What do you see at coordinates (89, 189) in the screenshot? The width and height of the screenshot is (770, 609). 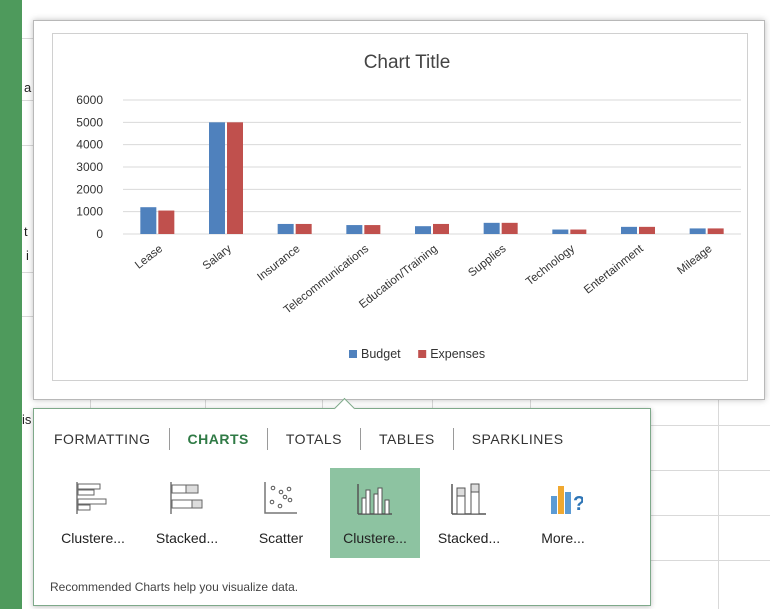 I see `y-tick-label: 2000` at bounding box center [89, 189].